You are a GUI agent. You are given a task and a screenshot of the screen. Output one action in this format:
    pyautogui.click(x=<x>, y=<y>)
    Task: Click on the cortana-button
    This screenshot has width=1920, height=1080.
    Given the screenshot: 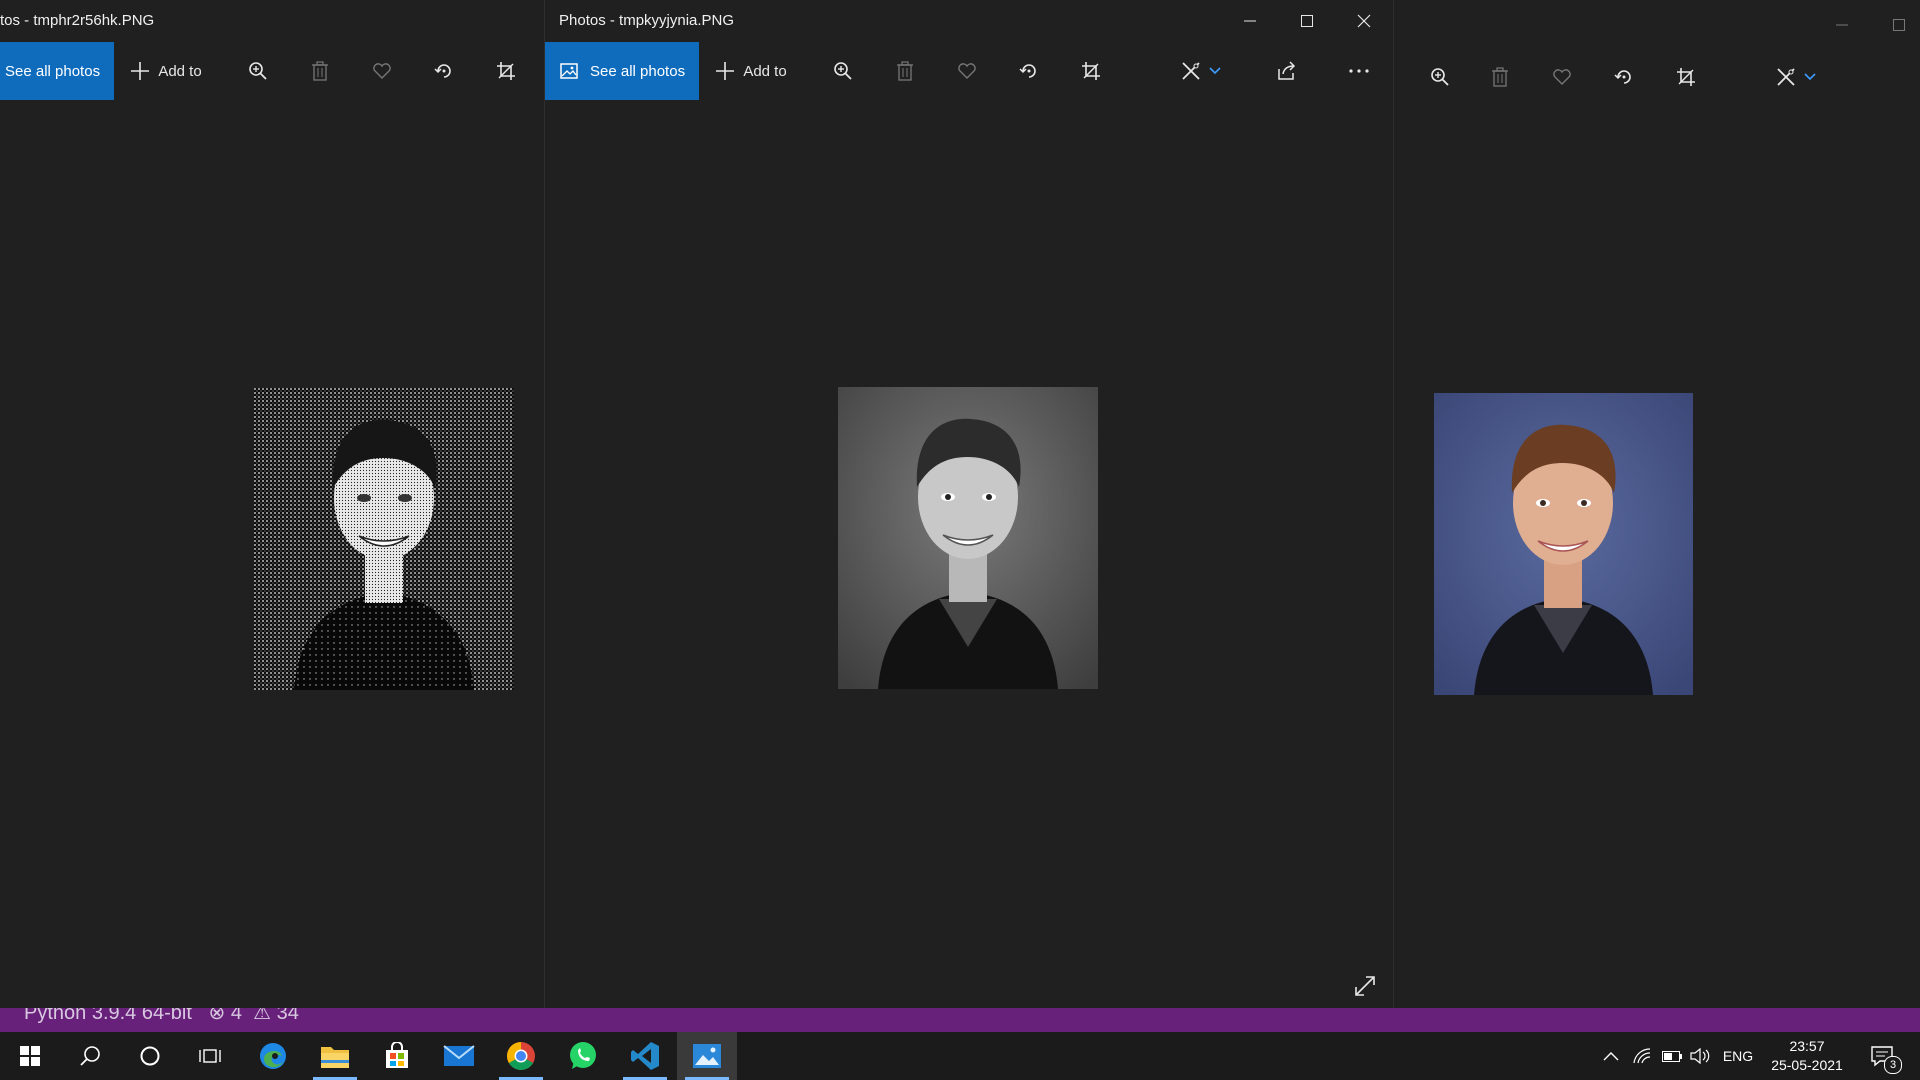 What is the action you would take?
    pyautogui.click(x=150, y=1056)
    